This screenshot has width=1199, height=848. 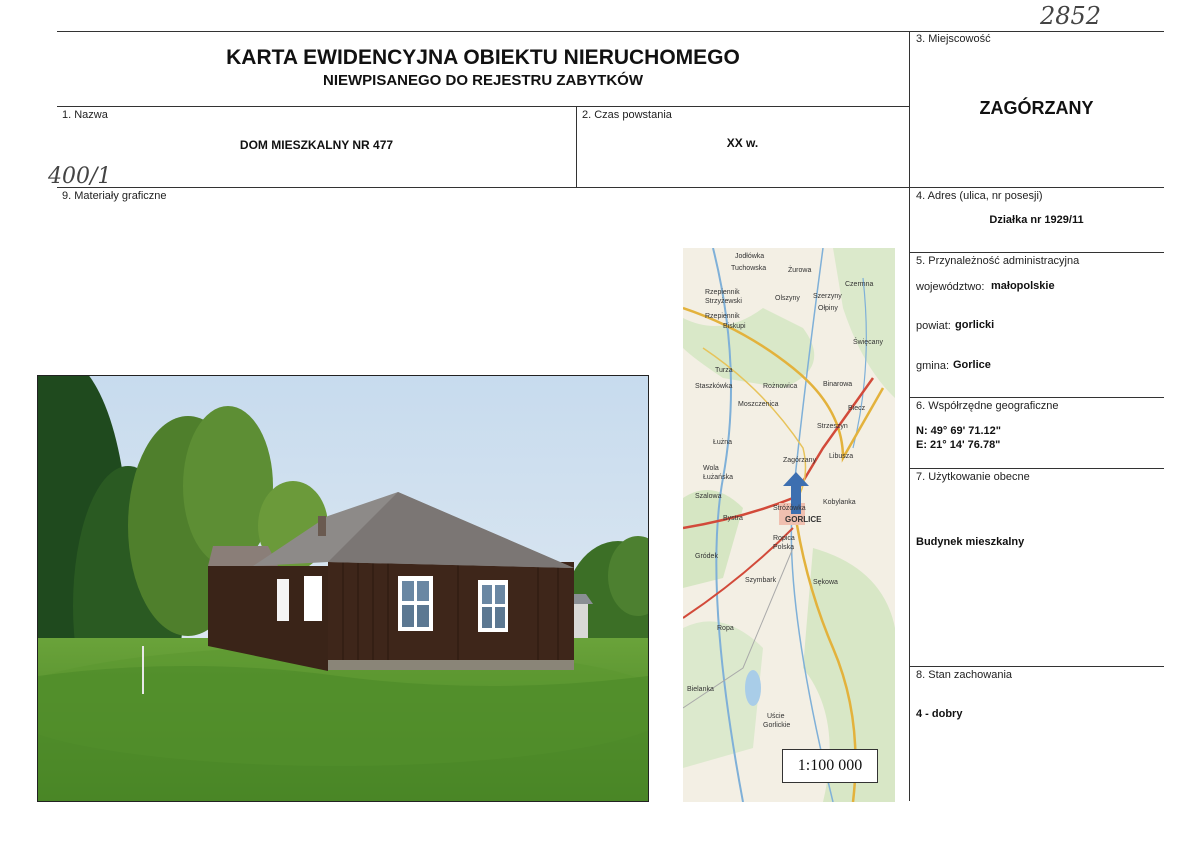 I want to click on svg-text: Bystra, so click(x=733, y=518).